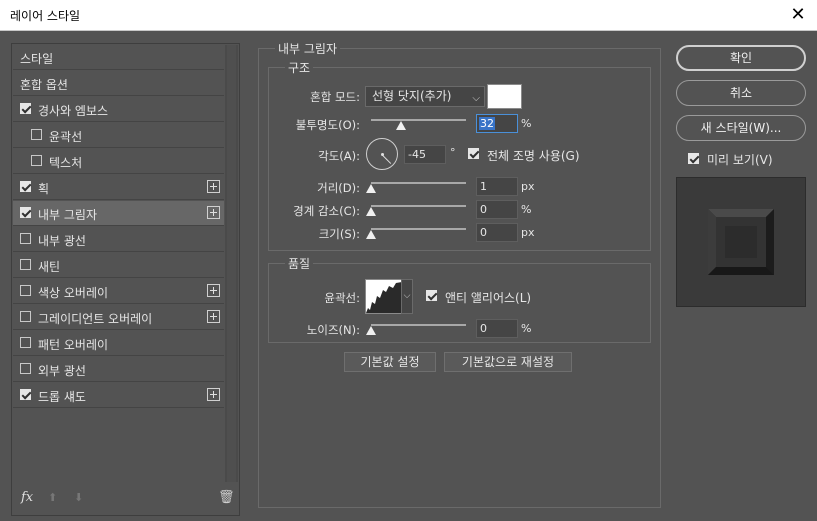  Describe the element at coordinates (335, 97) in the screenshot. I see `blend-mode-label: 혼합 모드:` at that location.